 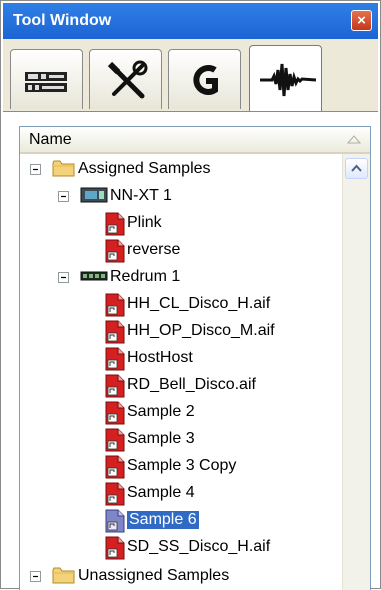 I want to click on node-label: Sample 3 Copy, so click(x=182, y=465).